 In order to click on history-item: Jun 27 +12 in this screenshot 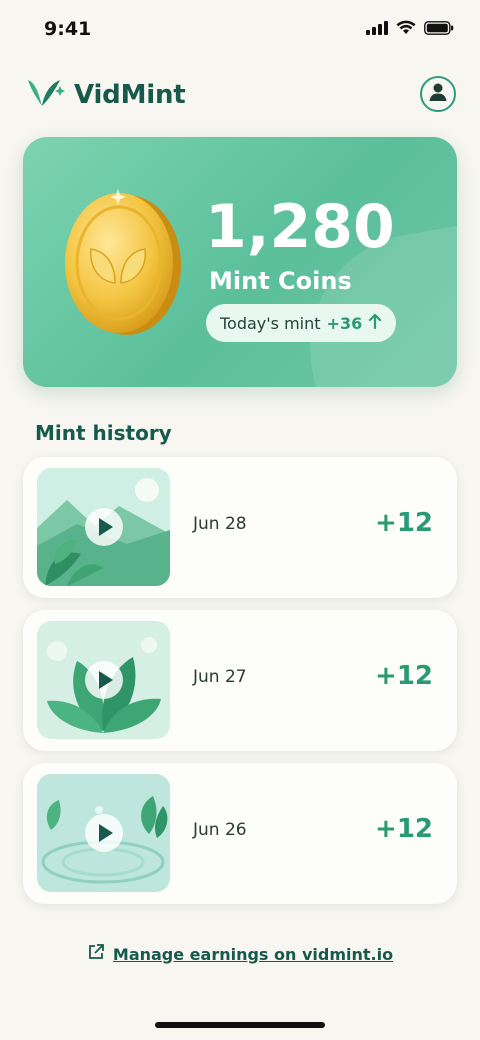, I will do `click(240, 680)`.